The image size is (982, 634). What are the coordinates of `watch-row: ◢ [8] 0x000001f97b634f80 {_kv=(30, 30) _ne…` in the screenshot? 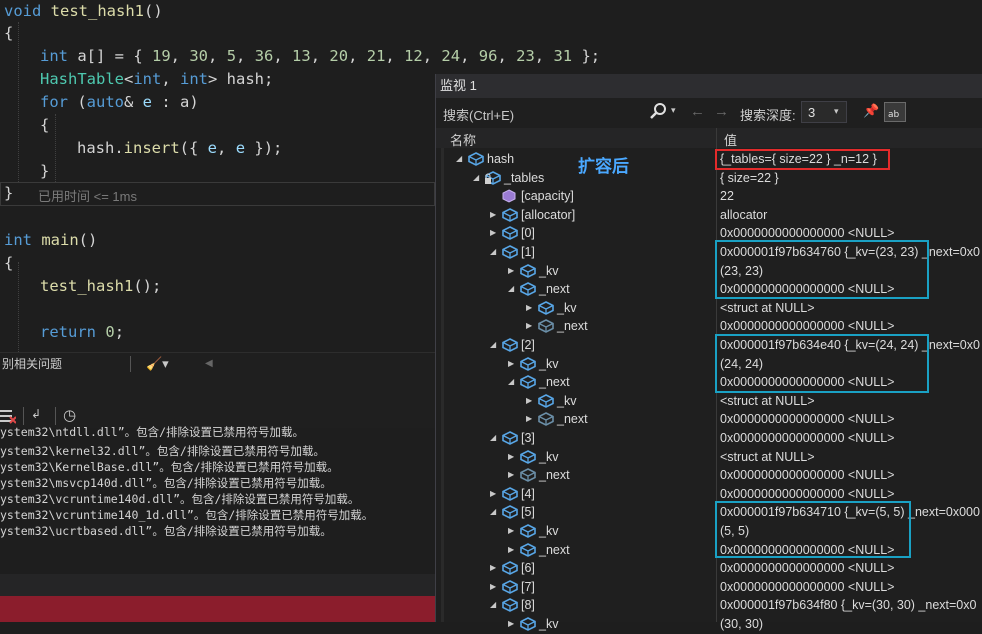 It's located at (709, 605).